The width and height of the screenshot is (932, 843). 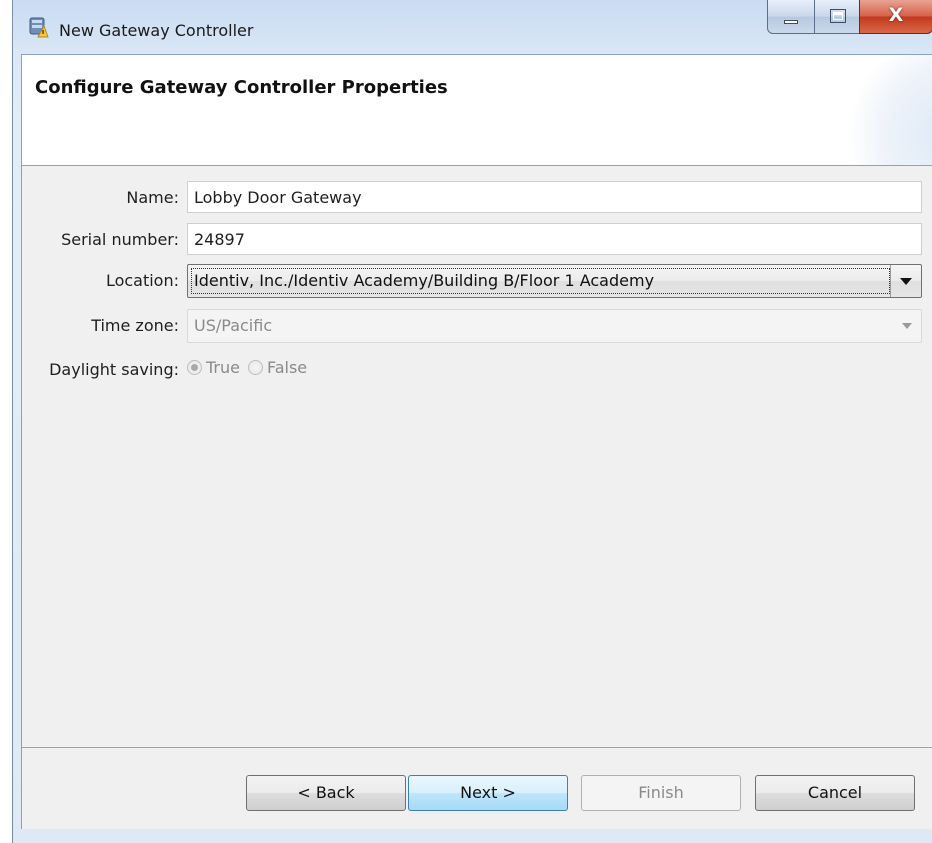 I want to click on header-decoration, so click(x=882, y=110).